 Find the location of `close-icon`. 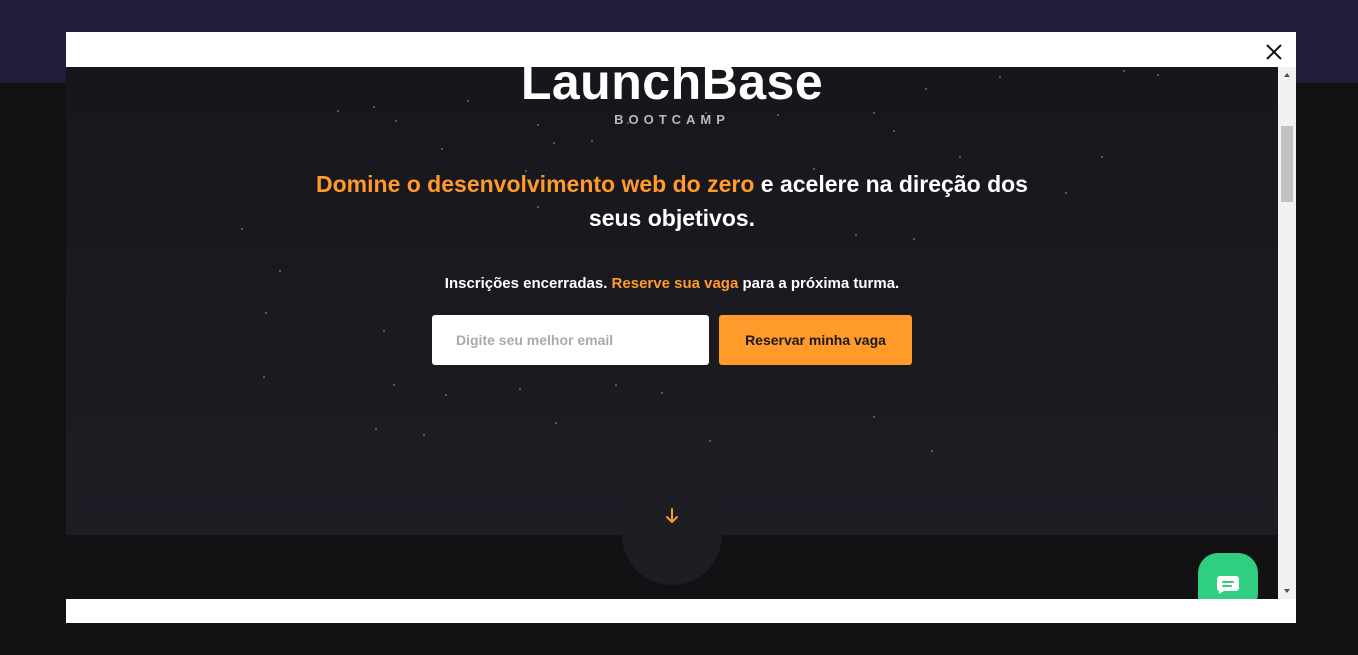

close-icon is located at coordinates (1274, 52).